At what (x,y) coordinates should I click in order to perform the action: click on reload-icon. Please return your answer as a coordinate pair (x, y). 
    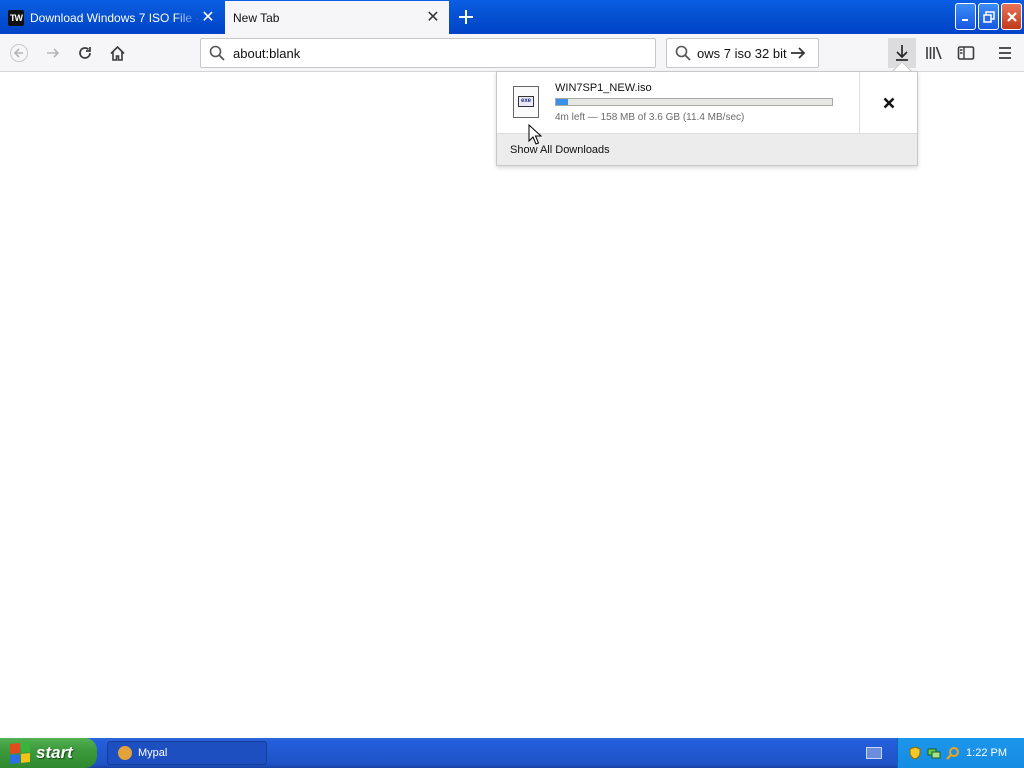
    Looking at the image, I should click on (85, 53).